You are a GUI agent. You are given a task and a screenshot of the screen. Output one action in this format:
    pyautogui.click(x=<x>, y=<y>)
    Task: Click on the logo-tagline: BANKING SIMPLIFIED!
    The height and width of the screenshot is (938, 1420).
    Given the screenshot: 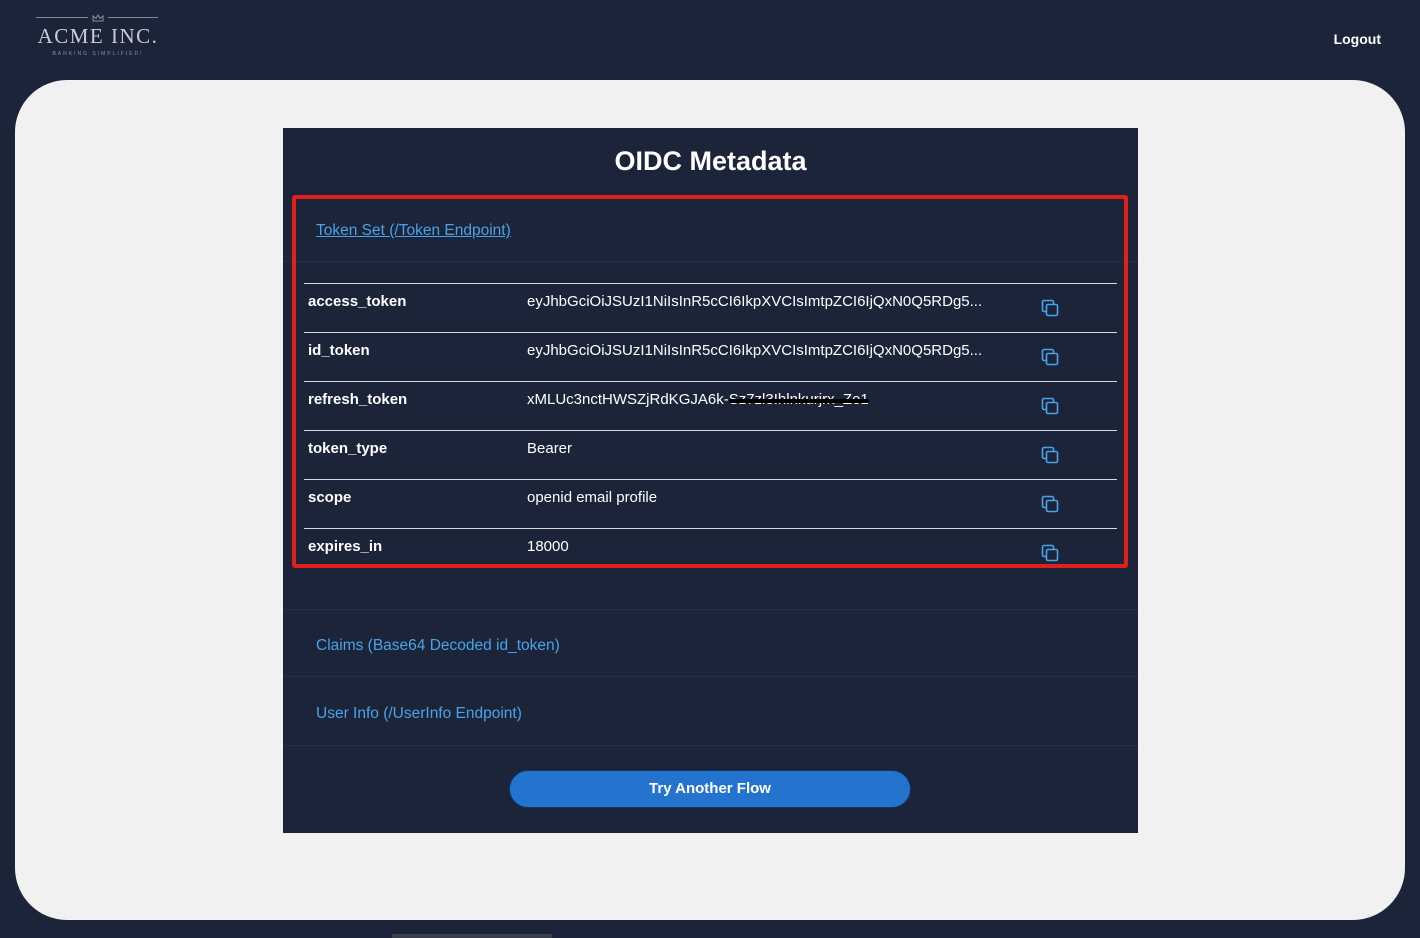 What is the action you would take?
    pyautogui.click(x=98, y=54)
    